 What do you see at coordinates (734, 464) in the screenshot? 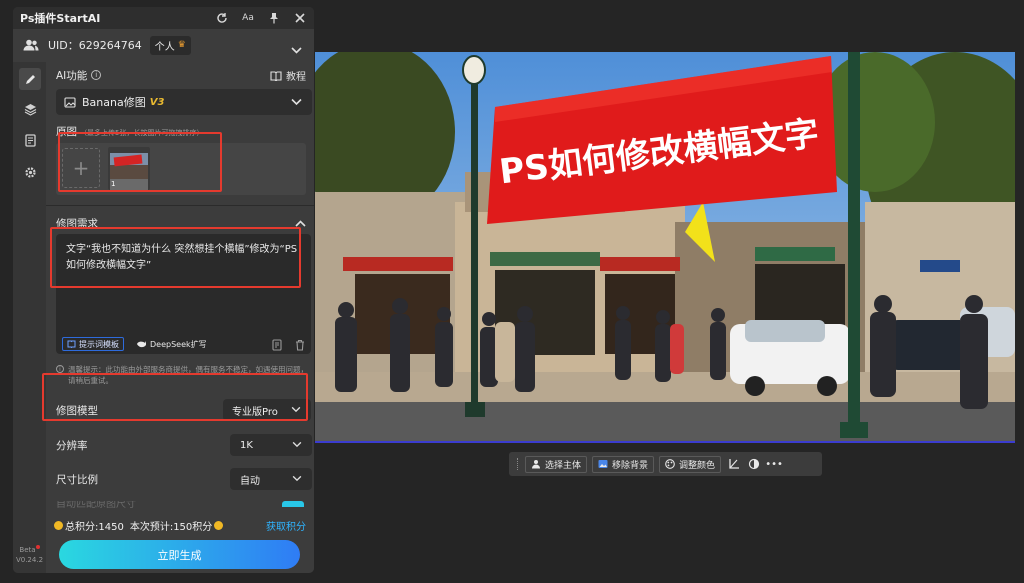
I see `crop-icon` at bounding box center [734, 464].